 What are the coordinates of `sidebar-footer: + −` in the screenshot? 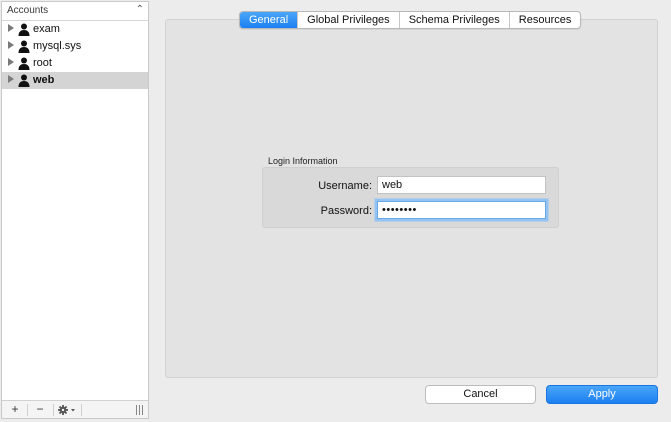 It's located at (75, 409).